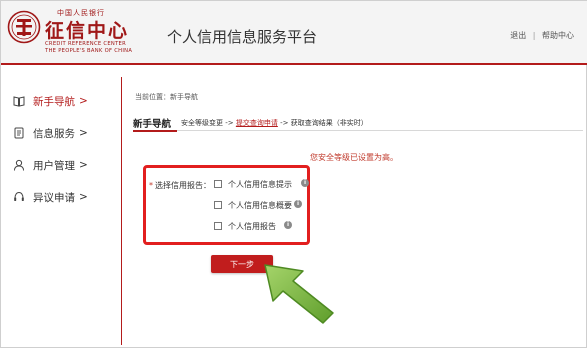  I want to click on option-credit-report: 个人信用报告, so click(245, 226).